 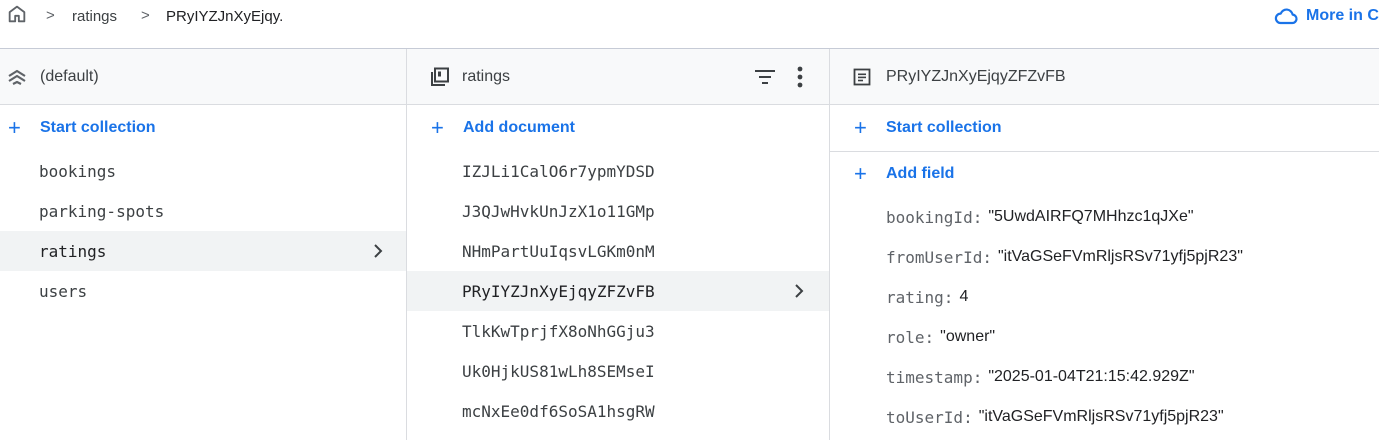 I want to click on document-item-label: TlkKwTprjfX8oNhGGju3, so click(x=558, y=331).